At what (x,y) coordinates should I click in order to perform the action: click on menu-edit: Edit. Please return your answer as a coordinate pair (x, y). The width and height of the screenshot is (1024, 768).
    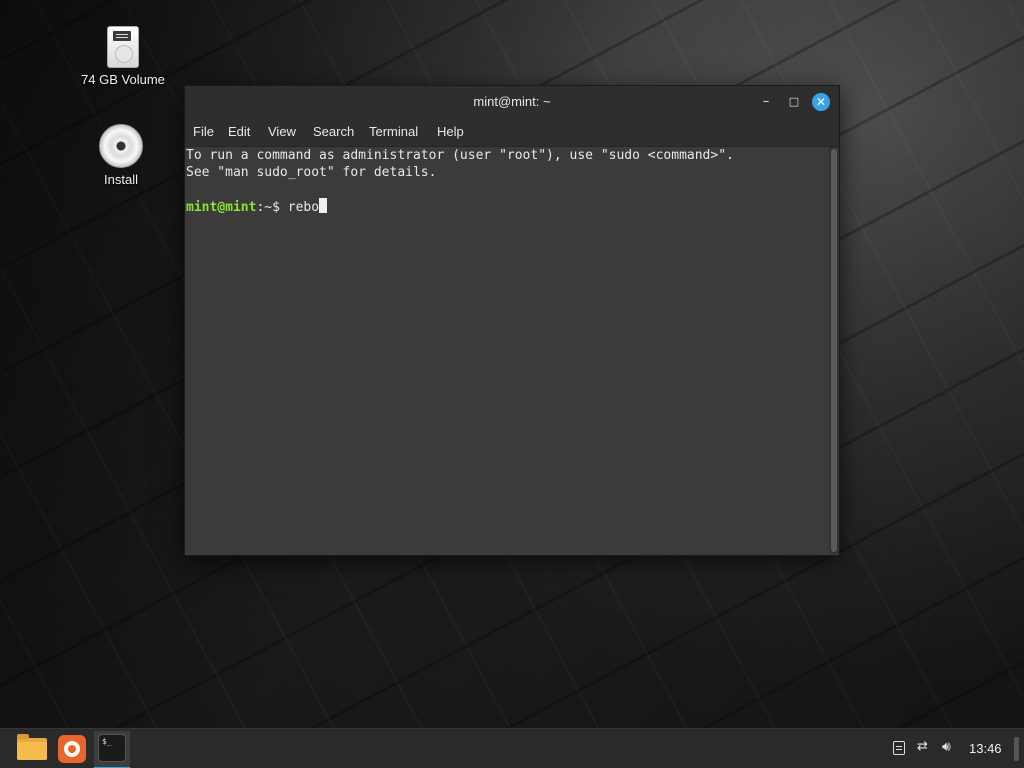
    Looking at the image, I should click on (239, 131).